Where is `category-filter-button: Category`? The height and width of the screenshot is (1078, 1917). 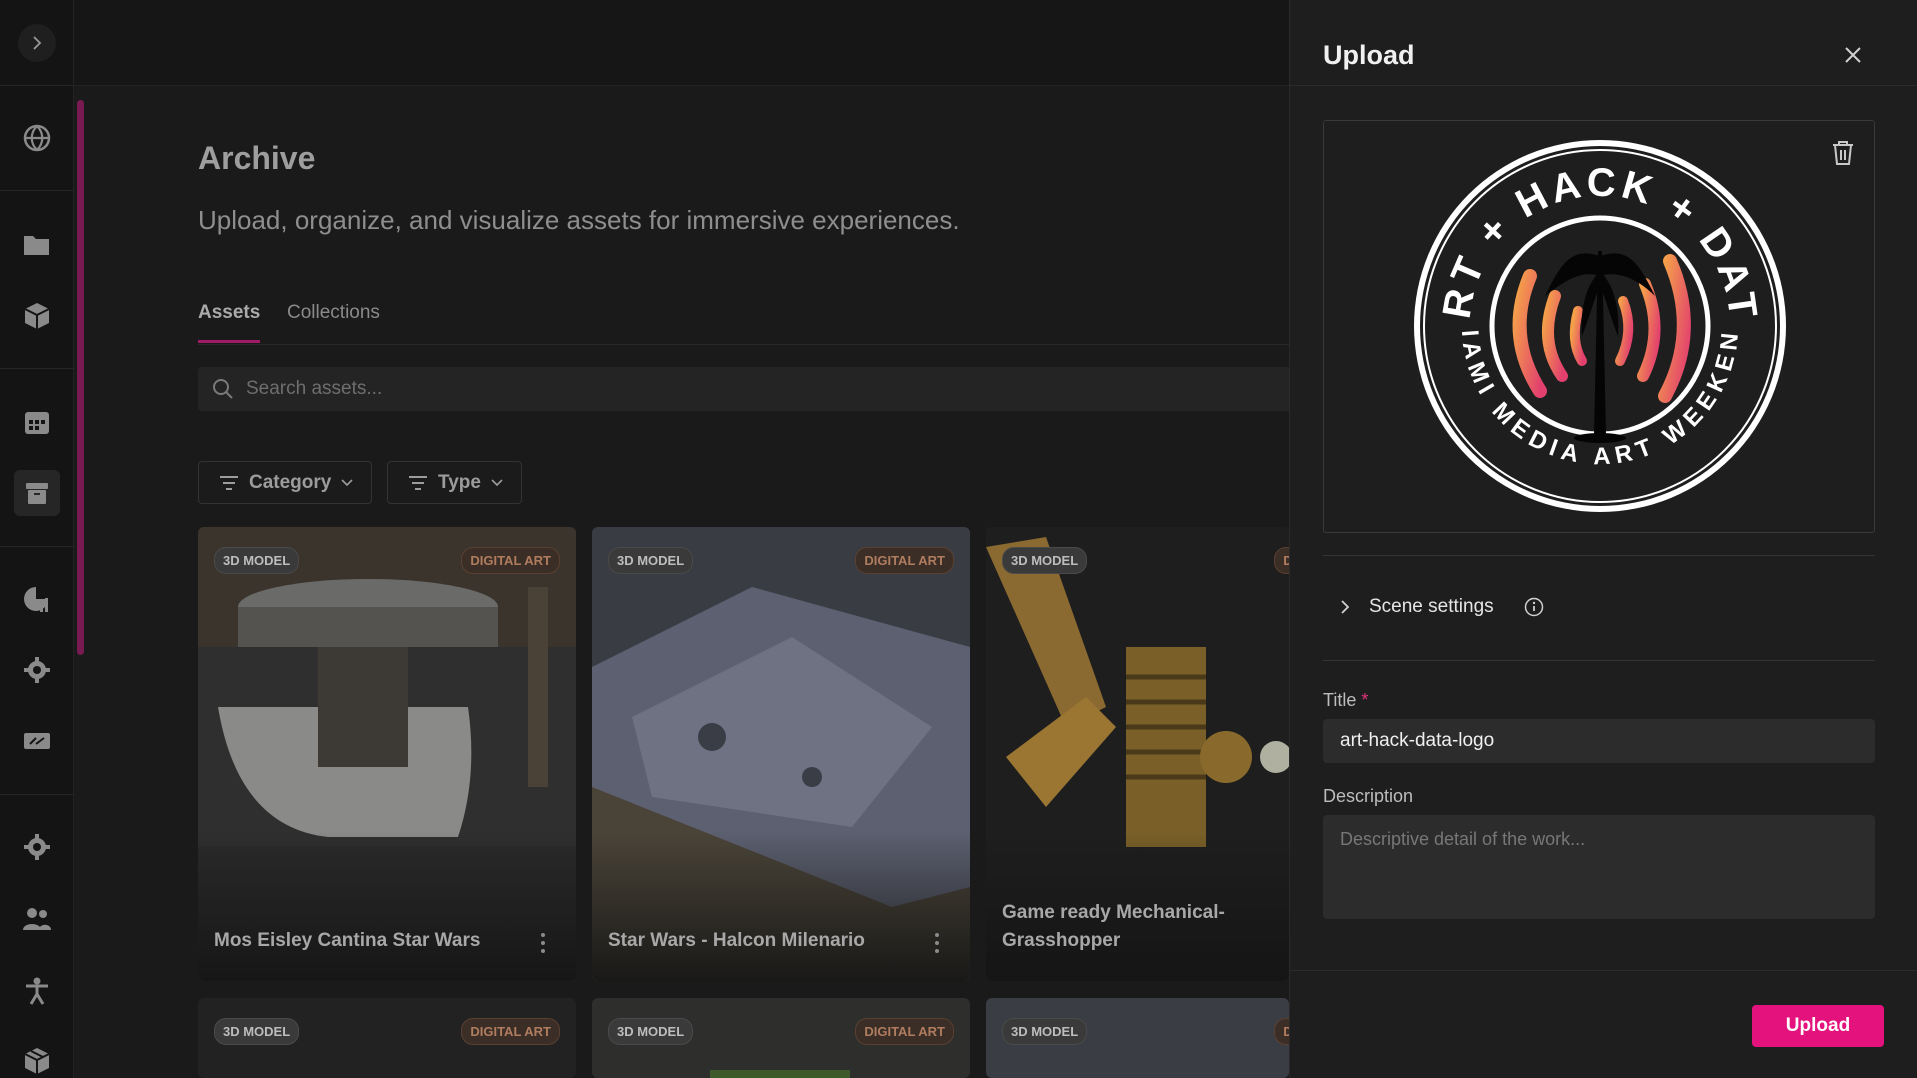
category-filter-button: Category is located at coordinates (285, 482).